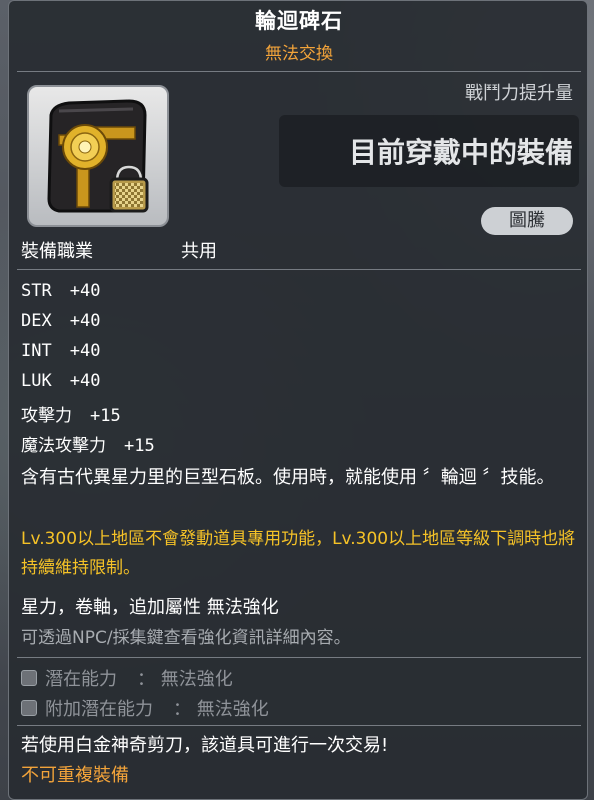 Image resolution: width=594 pixels, height=800 pixels. I want to click on potential-row: 潛在能力 ： 無法強化, so click(127, 678).